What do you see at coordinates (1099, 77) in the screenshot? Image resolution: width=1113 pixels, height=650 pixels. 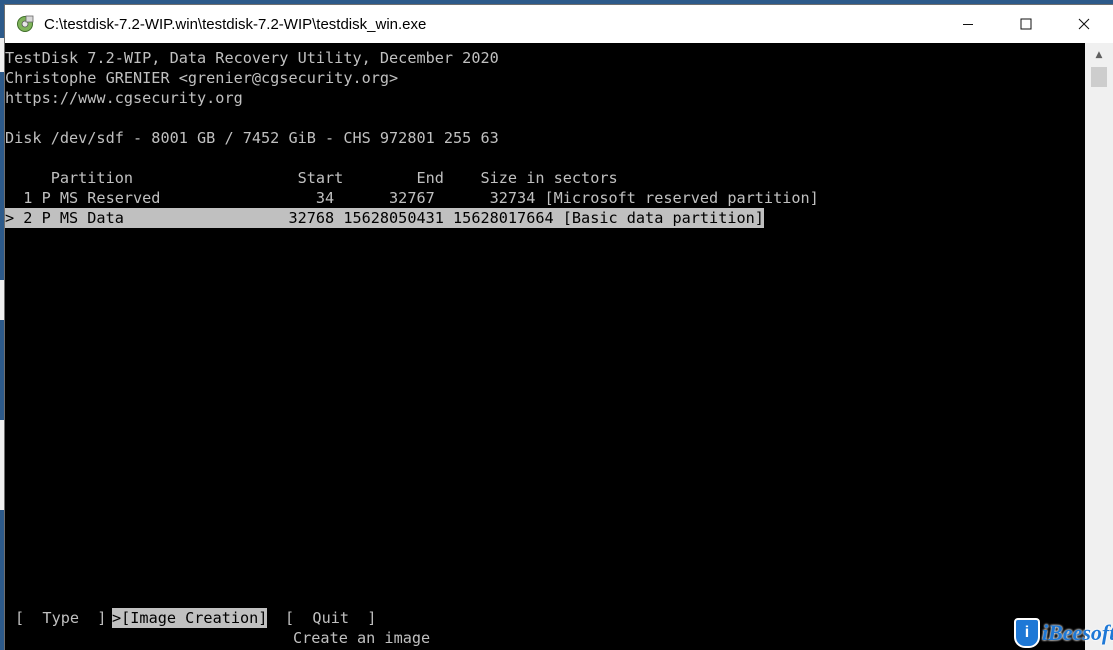 I see `scroll-thumb` at bounding box center [1099, 77].